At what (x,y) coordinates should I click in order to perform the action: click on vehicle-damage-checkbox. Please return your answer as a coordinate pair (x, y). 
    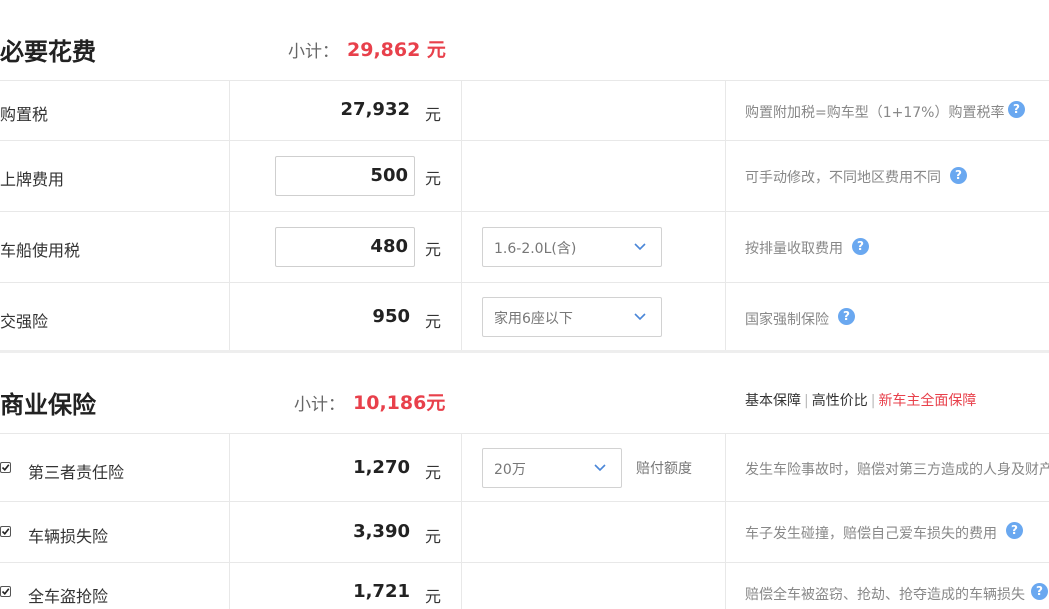
    Looking at the image, I should click on (5, 531).